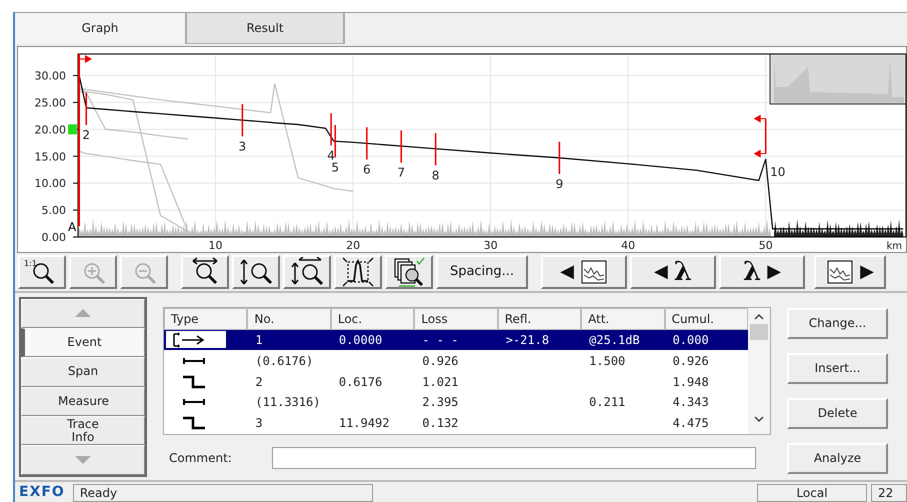  Describe the element at coordinates (889, 493) in the screenshot. I see `status-field: 22` at that location.